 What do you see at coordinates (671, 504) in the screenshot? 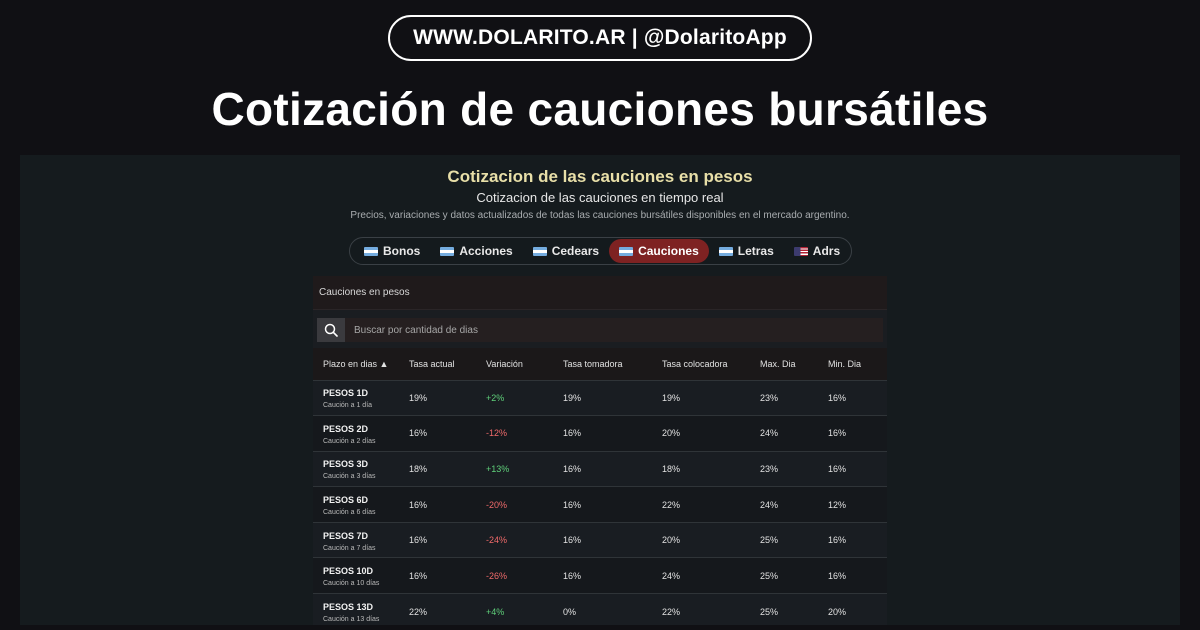
I see `cell-tasa-colocadora: 22%` at bounding box center [671, 504].